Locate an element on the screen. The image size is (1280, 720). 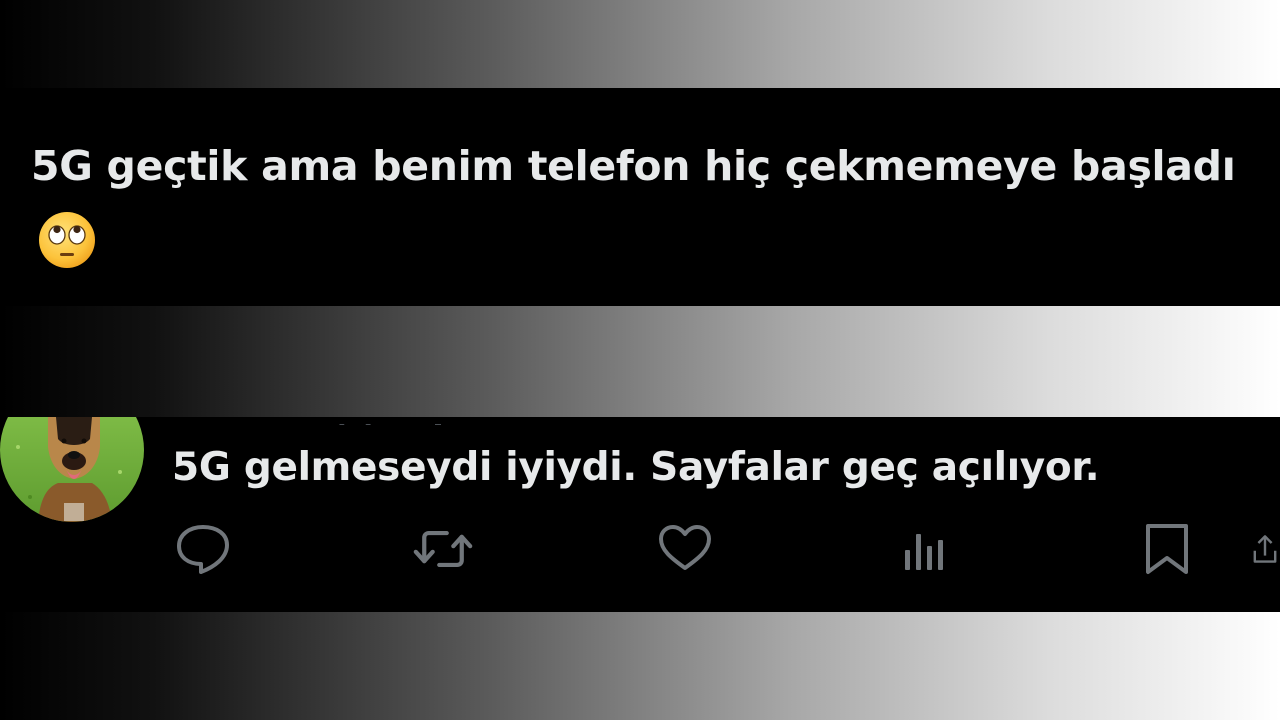
reply-button is located at coordinates (203, 549).